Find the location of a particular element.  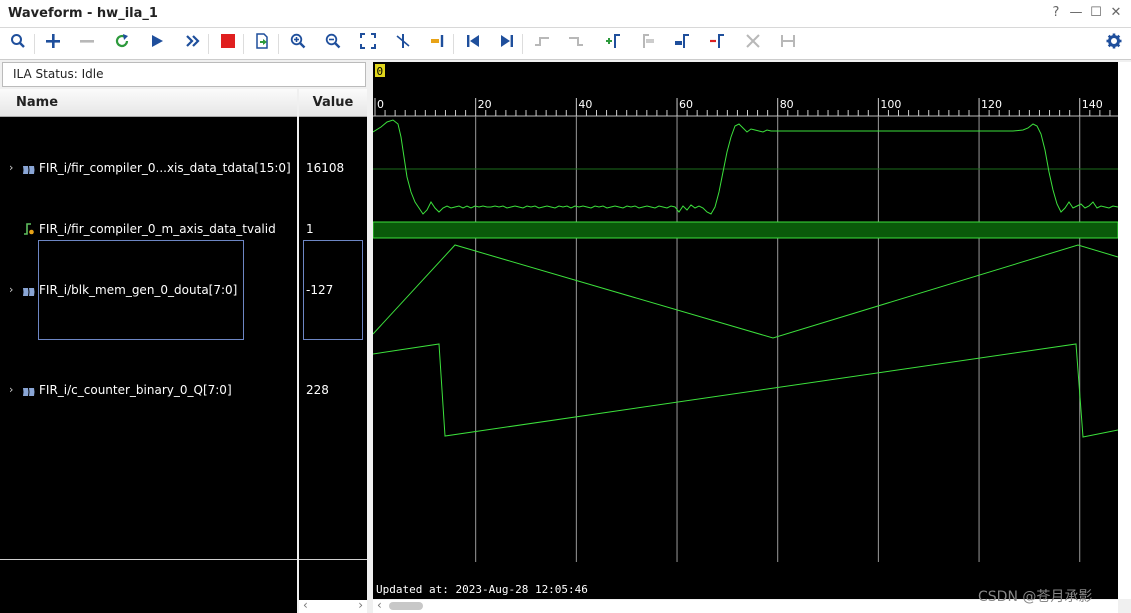

watermark: CSDN @苍月承影 is located at coordinates (1035, 597).